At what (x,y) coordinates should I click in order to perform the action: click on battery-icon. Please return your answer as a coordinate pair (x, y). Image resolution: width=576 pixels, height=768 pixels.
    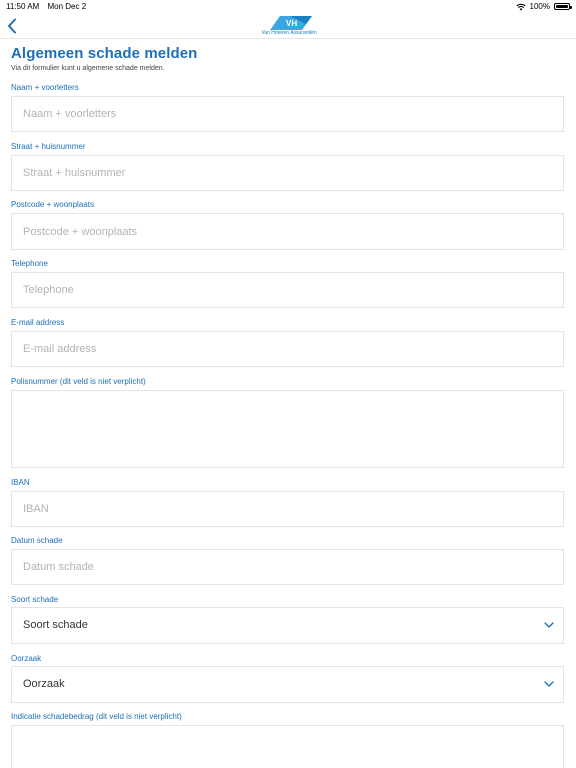
    Looking at the image, I should click on (563, 6).